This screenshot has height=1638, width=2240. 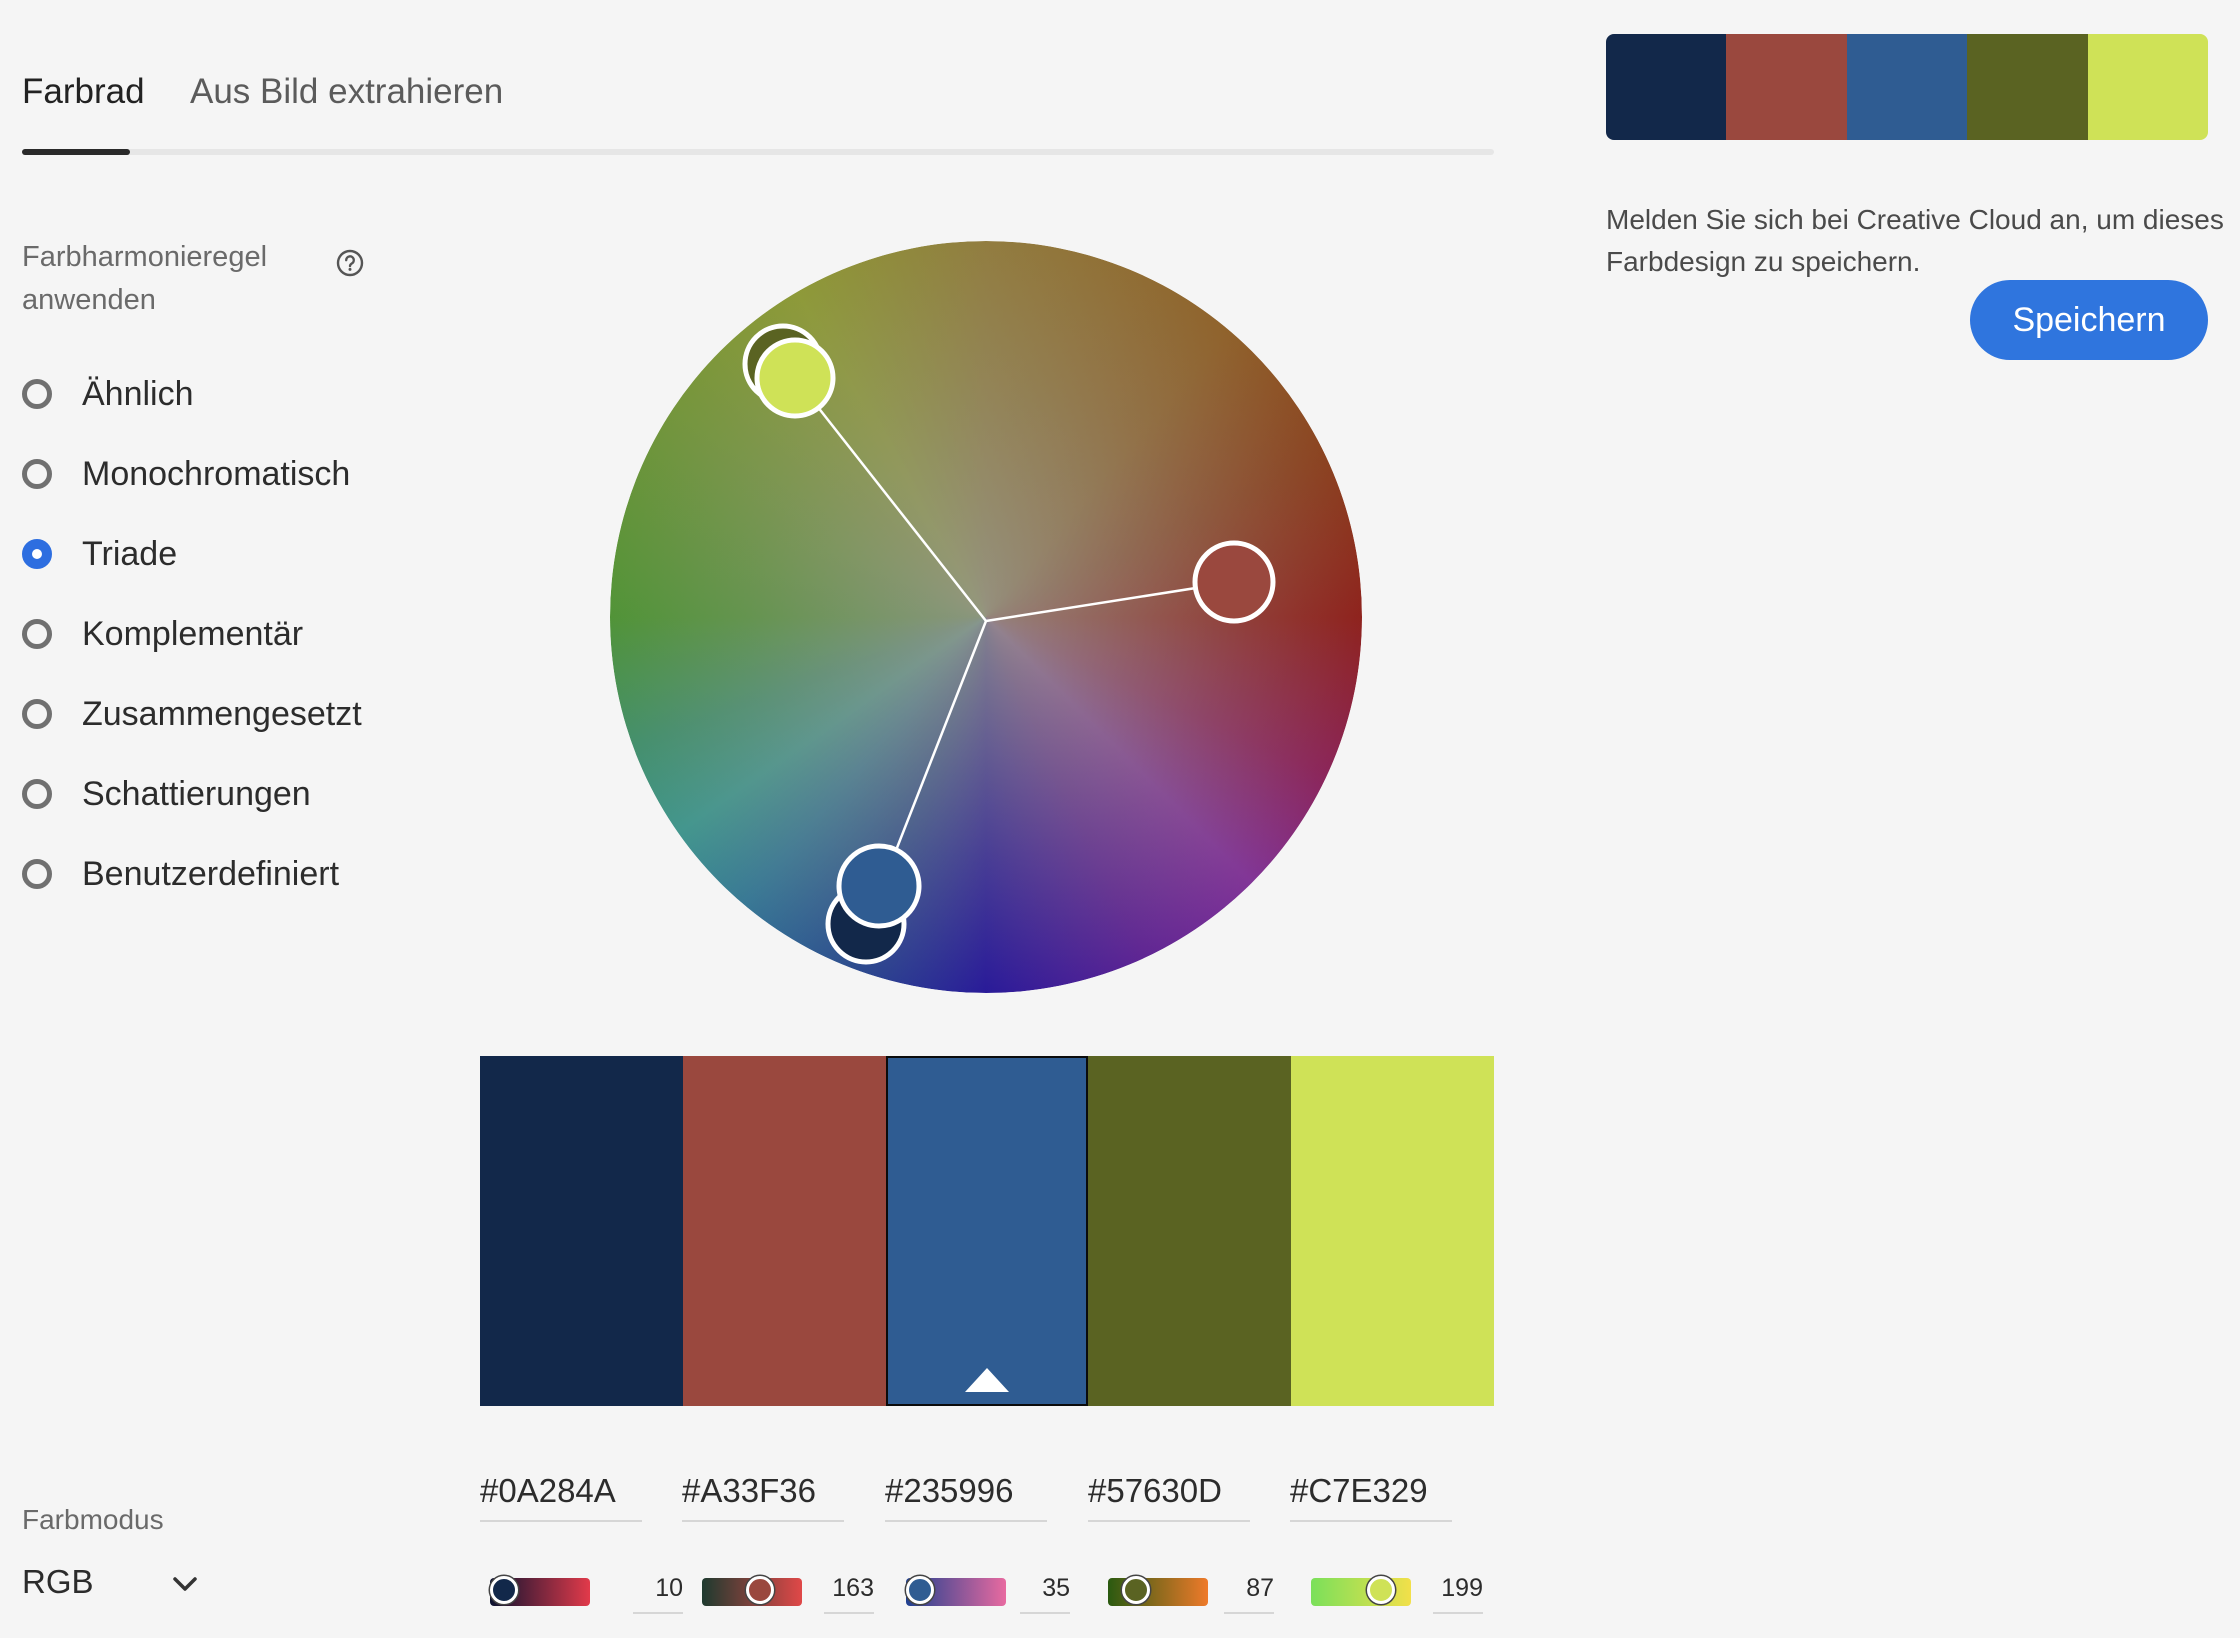 I want to click on rule-label: Benutzerdefiniert, so click(x=211, y=873).